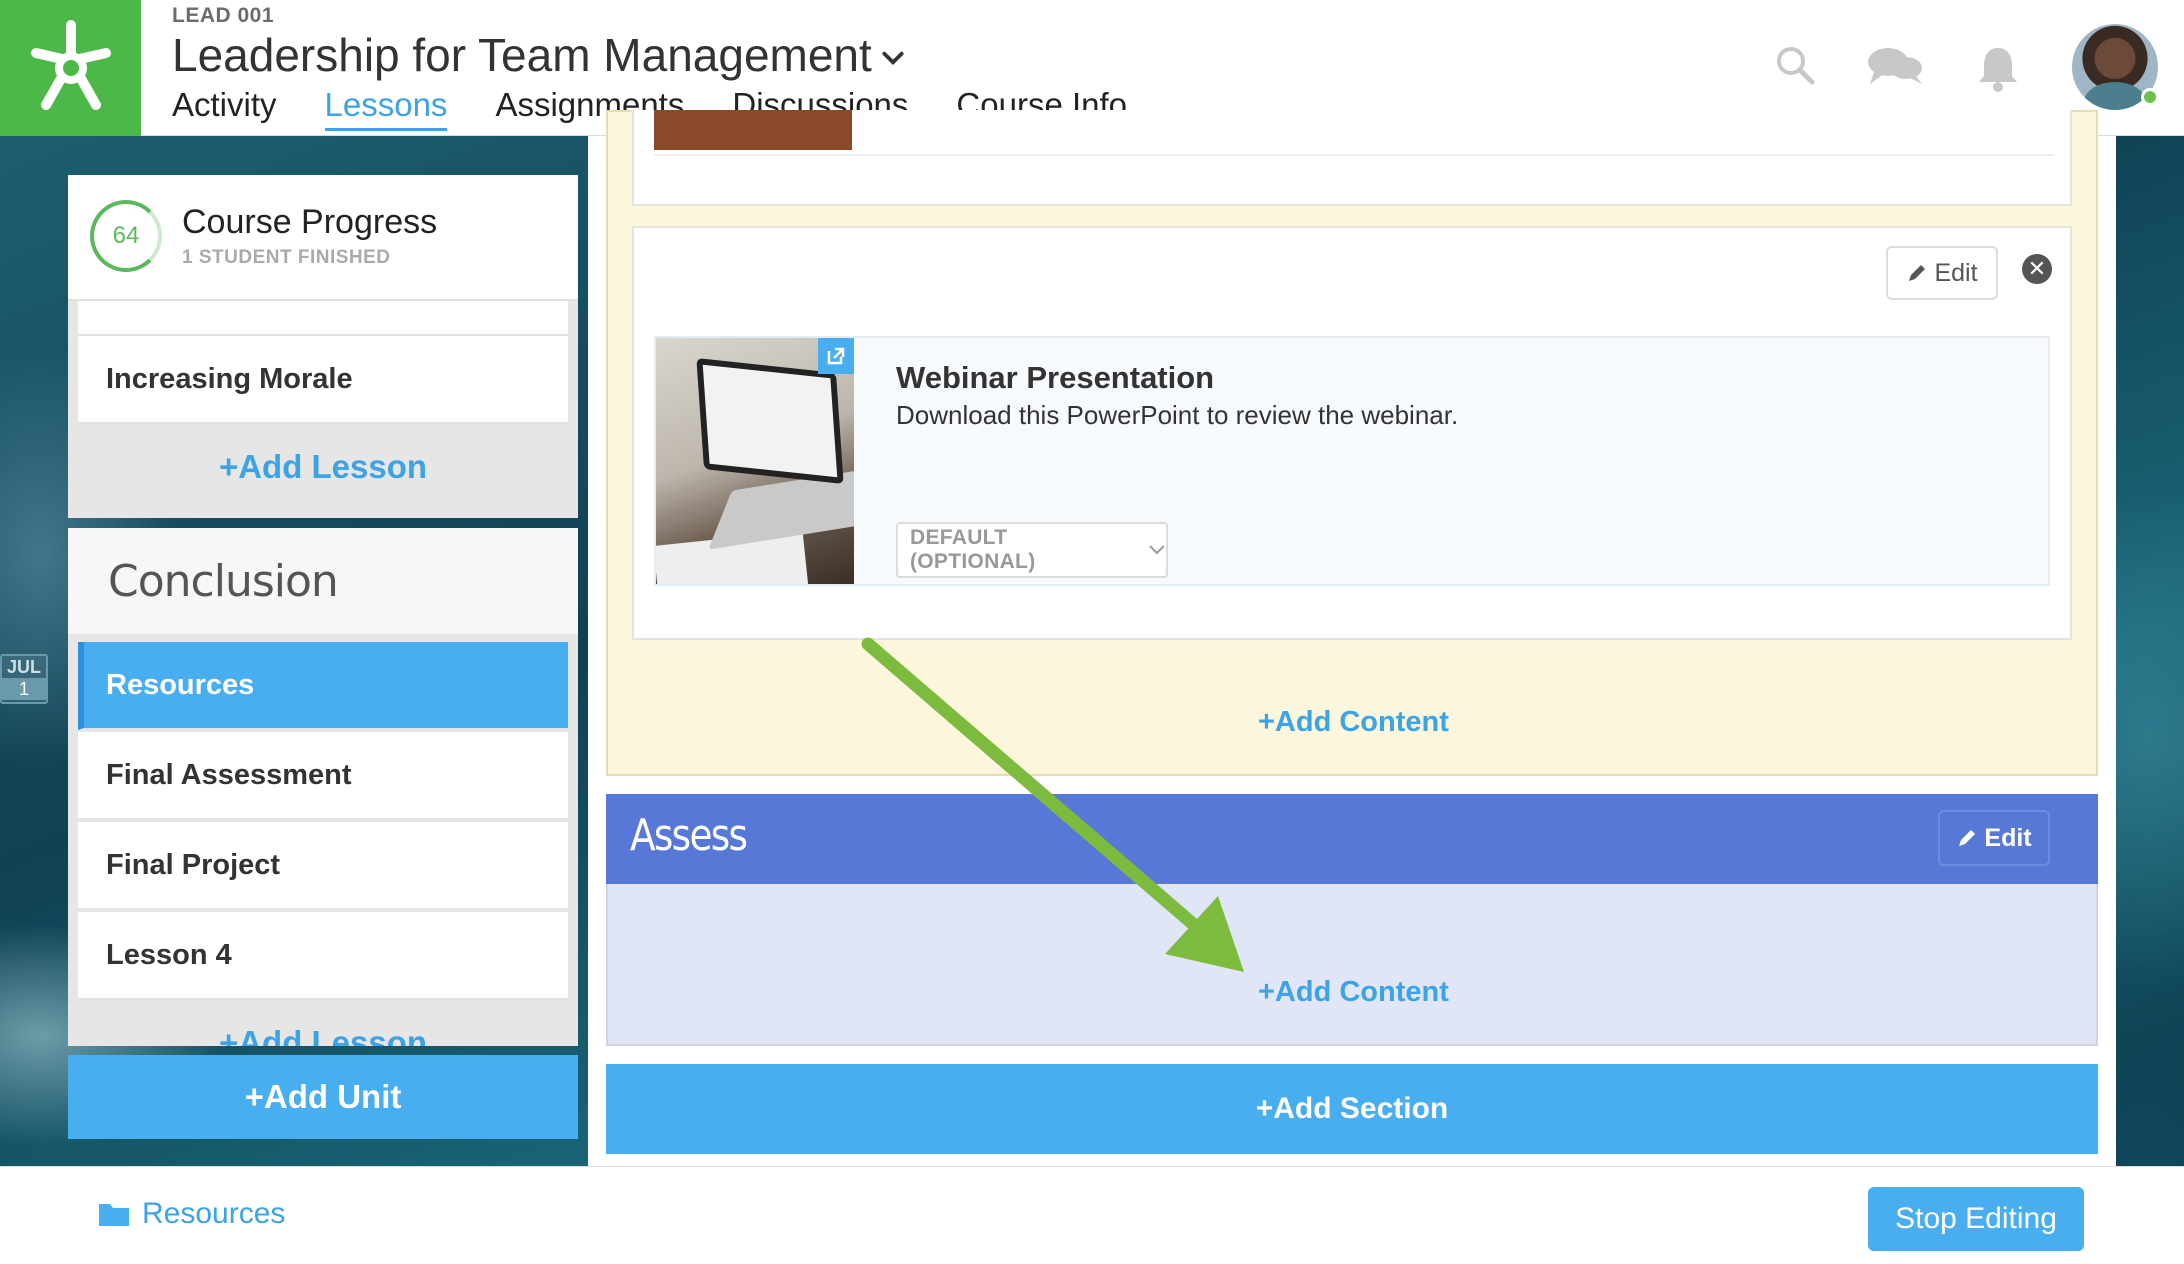 The height and width of the screenshot is (1264, 2184). What do you see at coordinates (1352, 965) in the screenshot?
I see `section-body` at bounding box center [1352, 965].